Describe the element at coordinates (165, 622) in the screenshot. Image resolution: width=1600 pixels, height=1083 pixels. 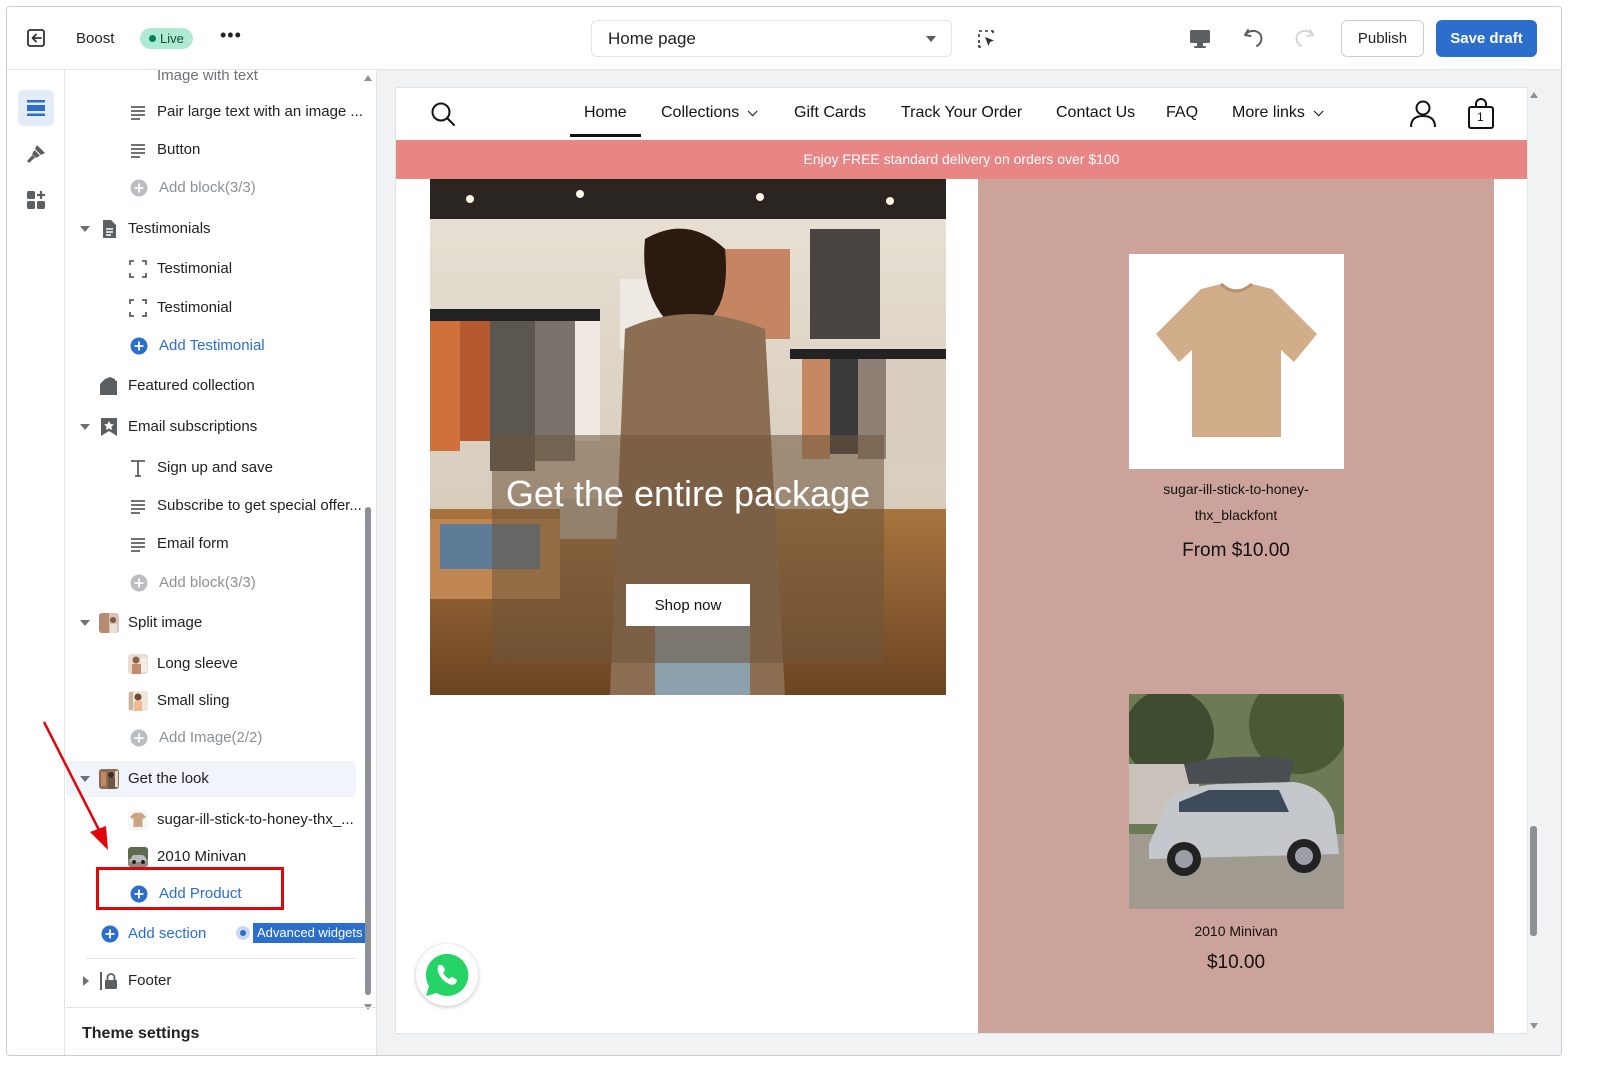
I see `sidebar-row-label: Split image` at that location.